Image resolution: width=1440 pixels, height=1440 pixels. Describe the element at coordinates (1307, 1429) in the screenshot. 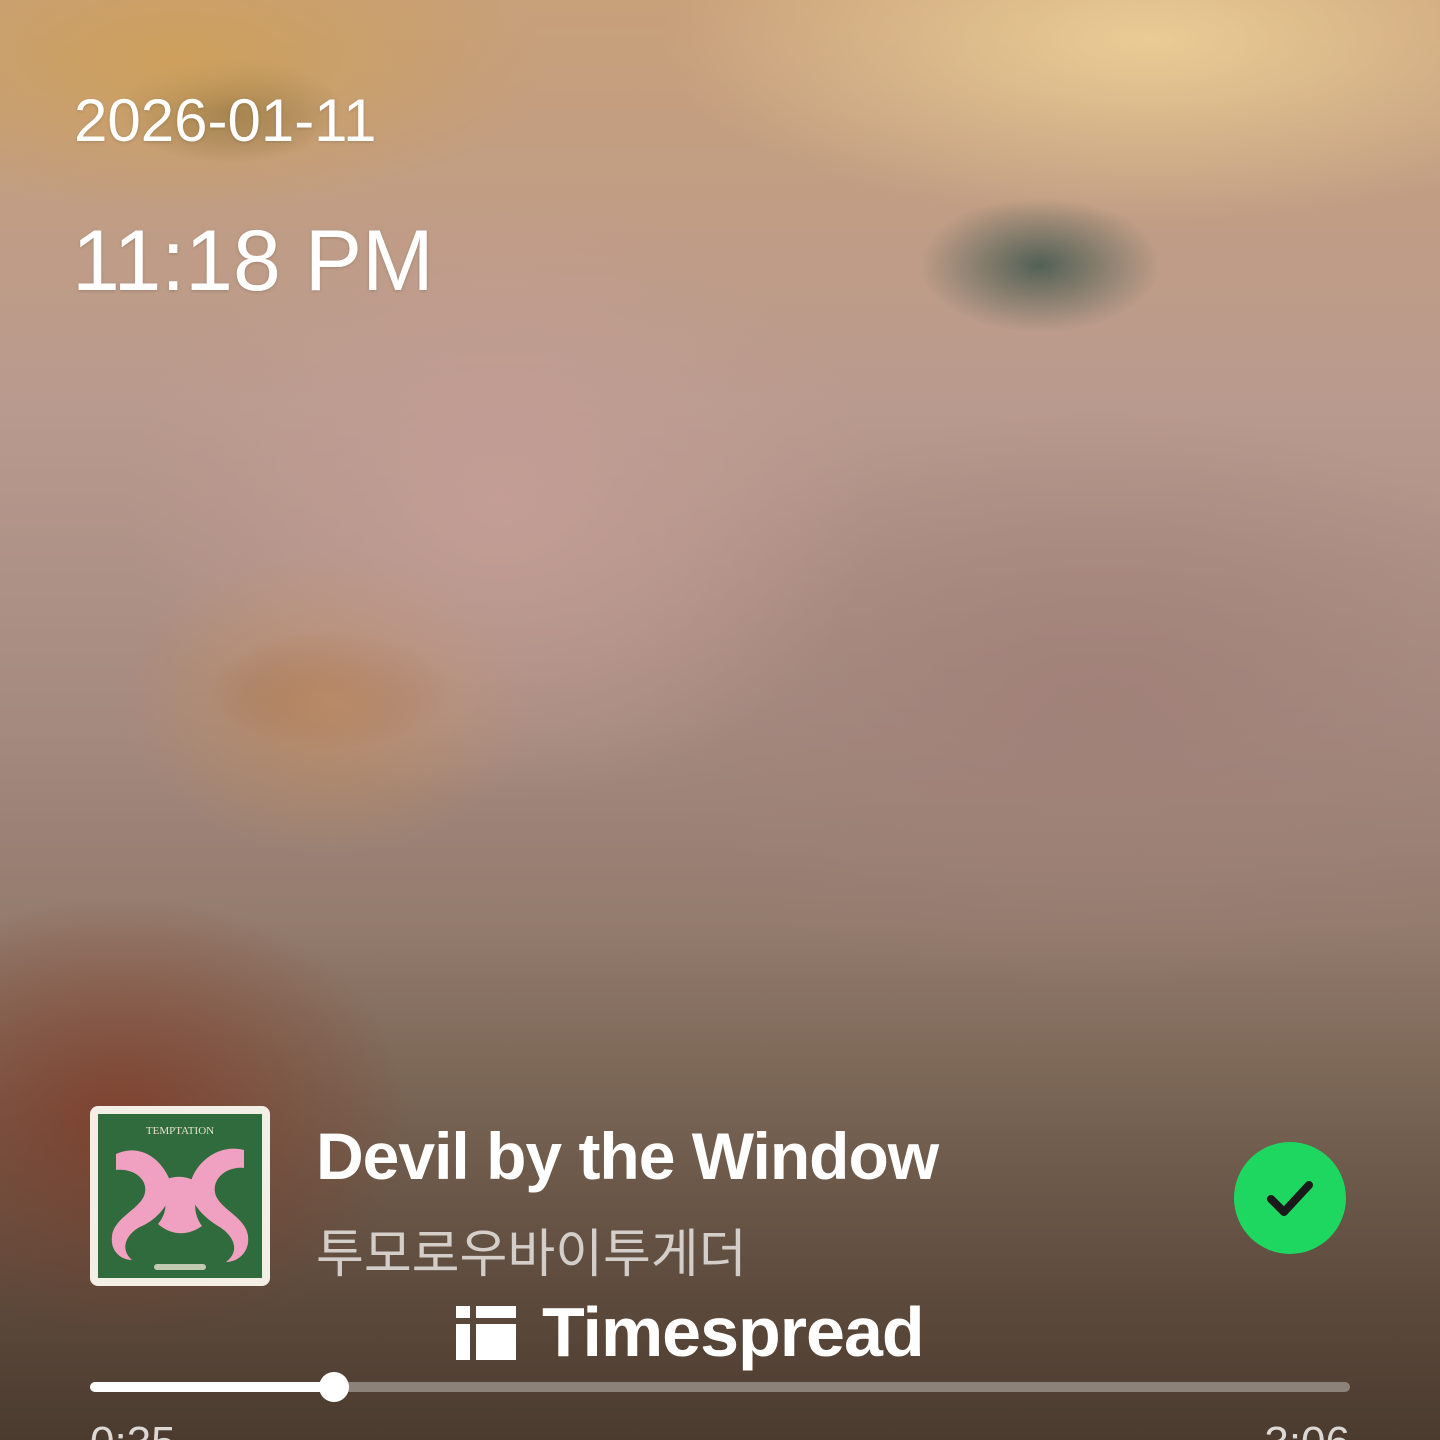

I see `track-duration: 3:06` at that location.